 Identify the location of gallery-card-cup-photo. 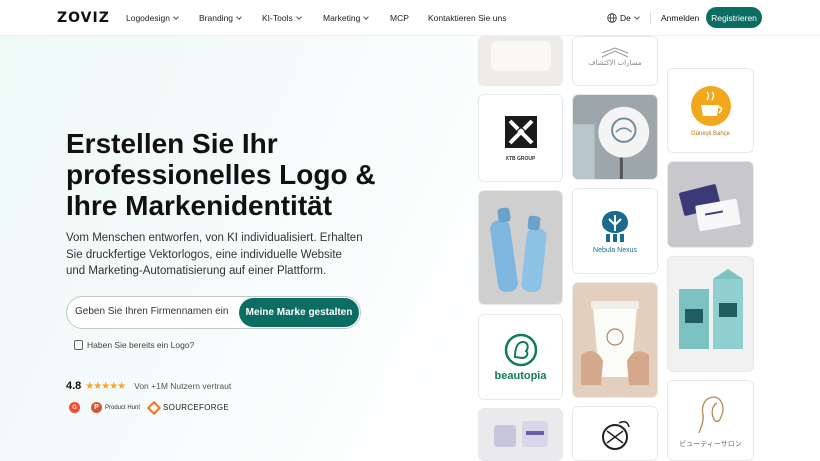
(615, 340).